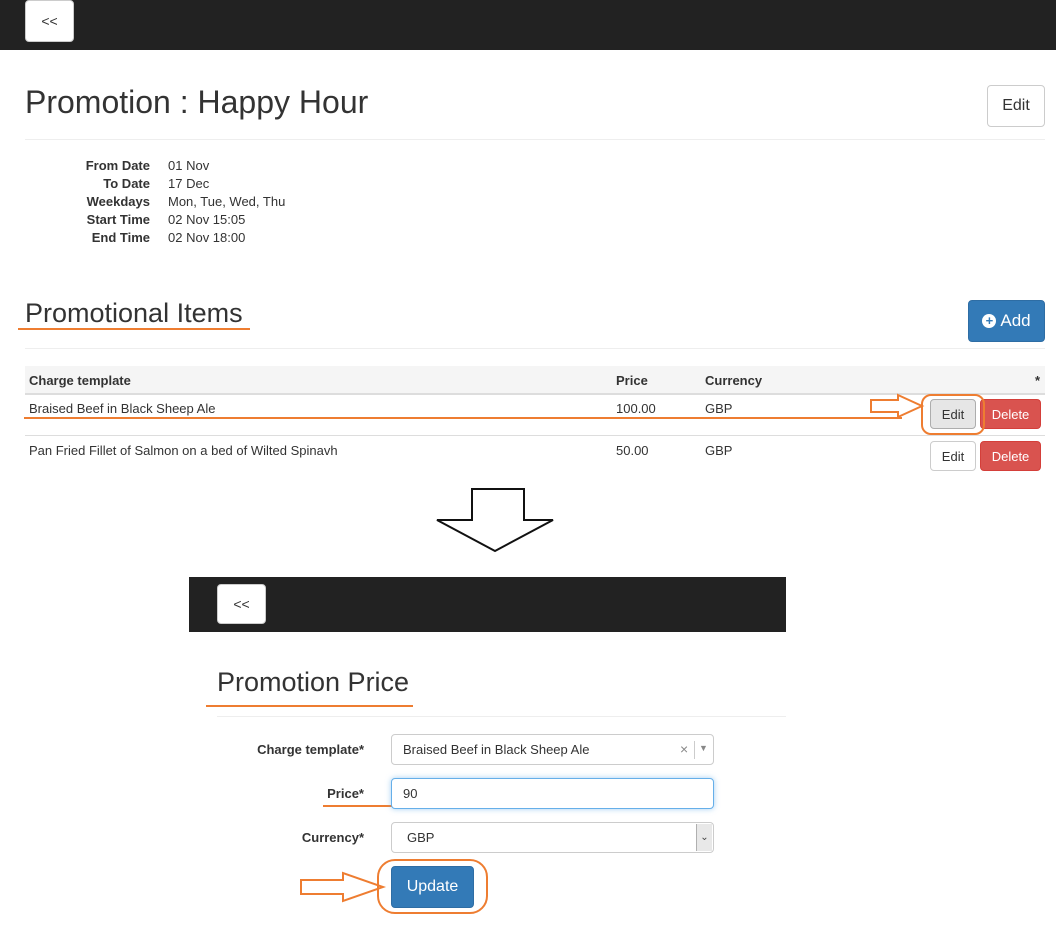 The image size is (1056, 926). Describe the element at coordinates (155, 166) in the screenshot. I see `detail-from-date: From Date 01 Nov` at that location.